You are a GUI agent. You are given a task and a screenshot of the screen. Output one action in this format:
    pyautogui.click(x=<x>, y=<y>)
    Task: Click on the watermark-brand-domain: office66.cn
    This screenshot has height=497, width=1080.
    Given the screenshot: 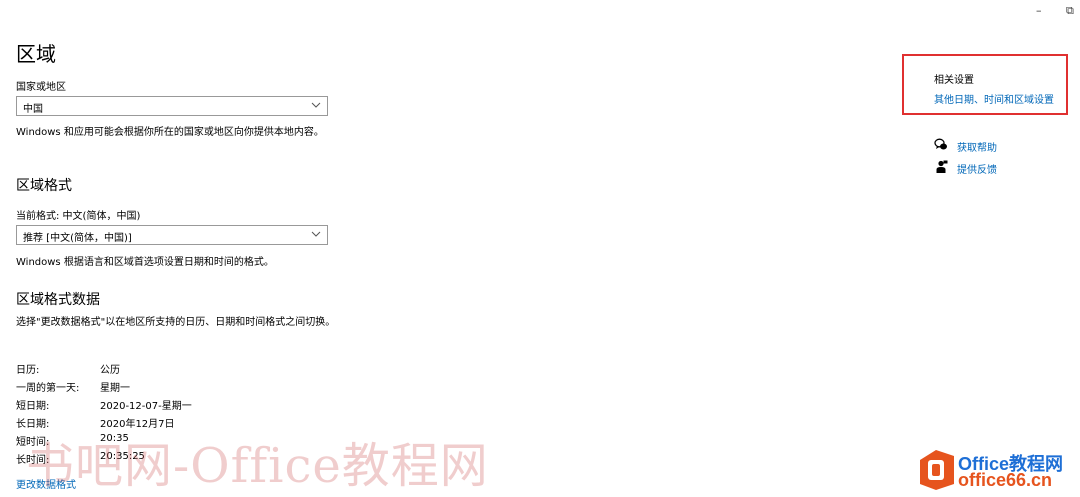 What is the action you would take?
    pyautogui.click(x=1005, y=480)
    